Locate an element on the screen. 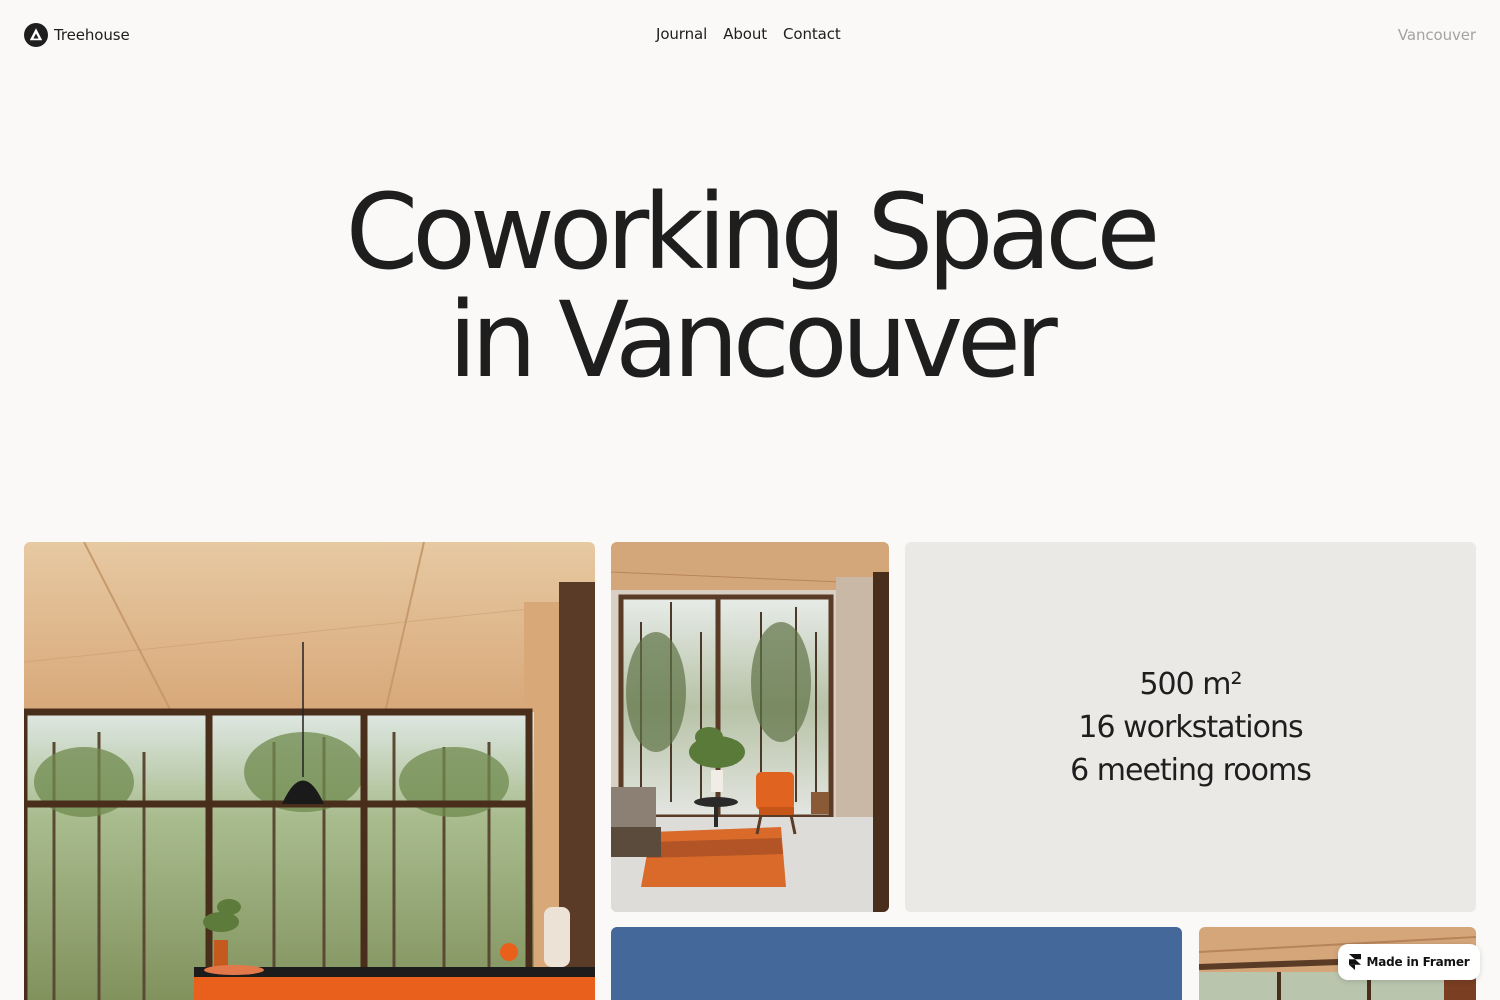 This screenshot has width=1500, height=1000. stat-workstations: 16 workstations is located at coordinates (1190, 727).